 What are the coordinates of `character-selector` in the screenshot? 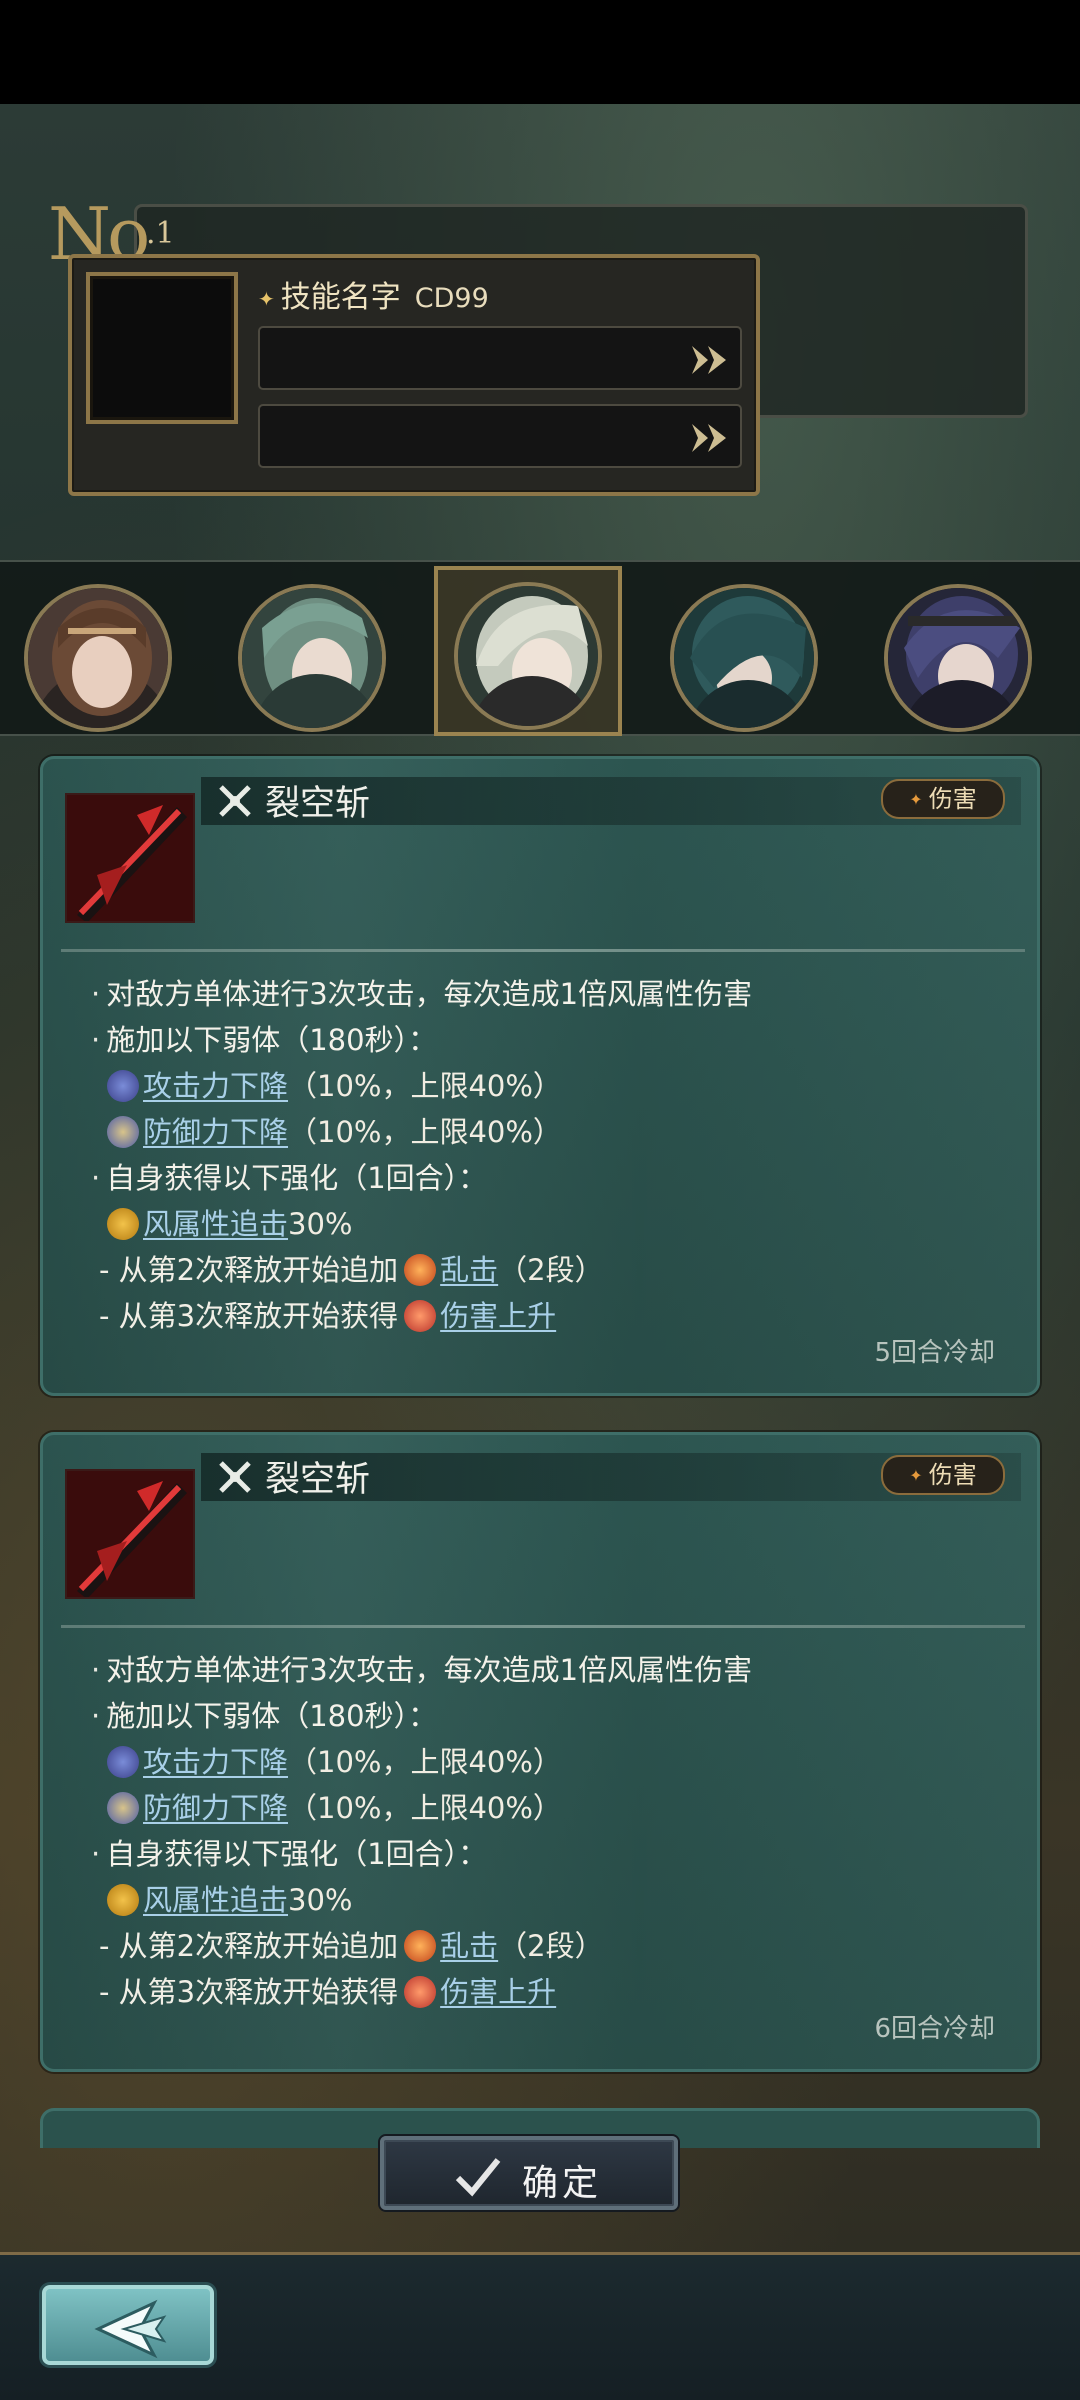 It's located at (540, 648).